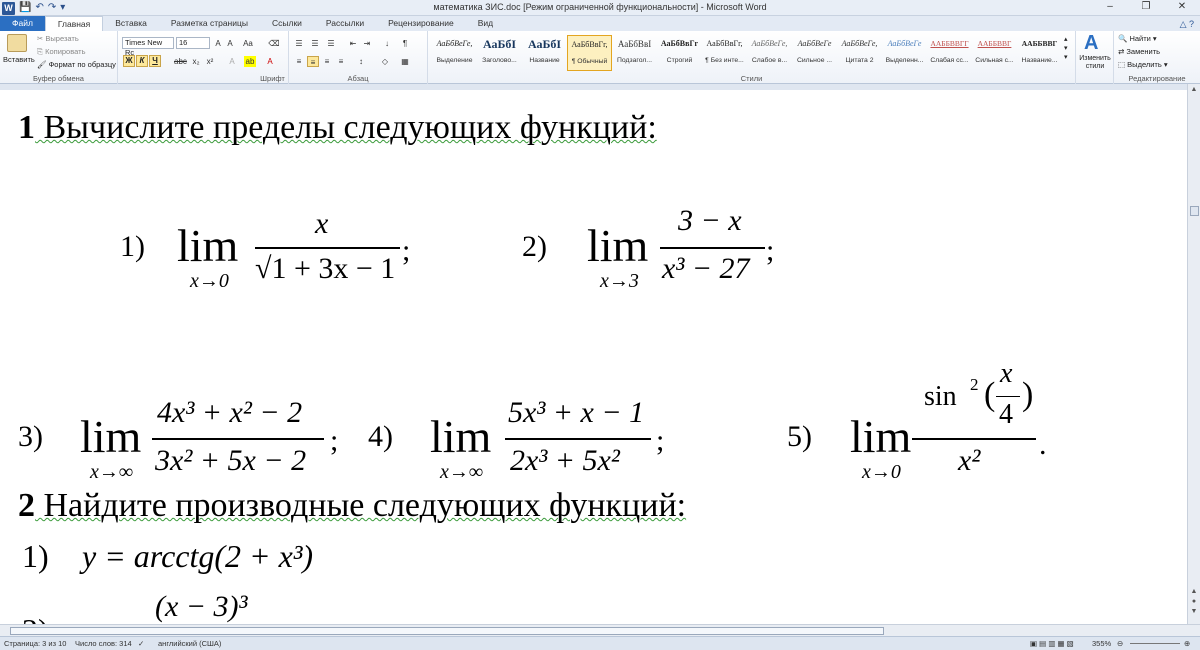 The image size is (1200, 650). Describe the element at coordinates (58, 39) in the screenshot. I see `cut-button: ✂ Вырезать` at that location.